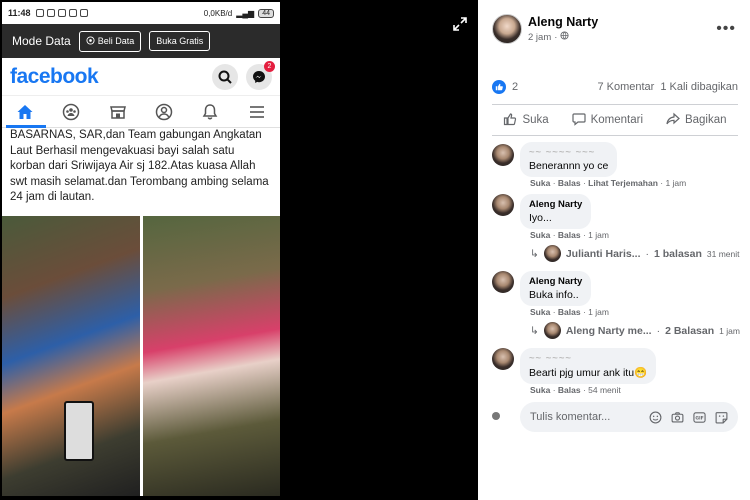 Image resolution: width=750 pixels, height=500 pixels. Describe the element at coordinates (723, 253) in the screenshot. I see `reply-time: 31 menit` at that location.